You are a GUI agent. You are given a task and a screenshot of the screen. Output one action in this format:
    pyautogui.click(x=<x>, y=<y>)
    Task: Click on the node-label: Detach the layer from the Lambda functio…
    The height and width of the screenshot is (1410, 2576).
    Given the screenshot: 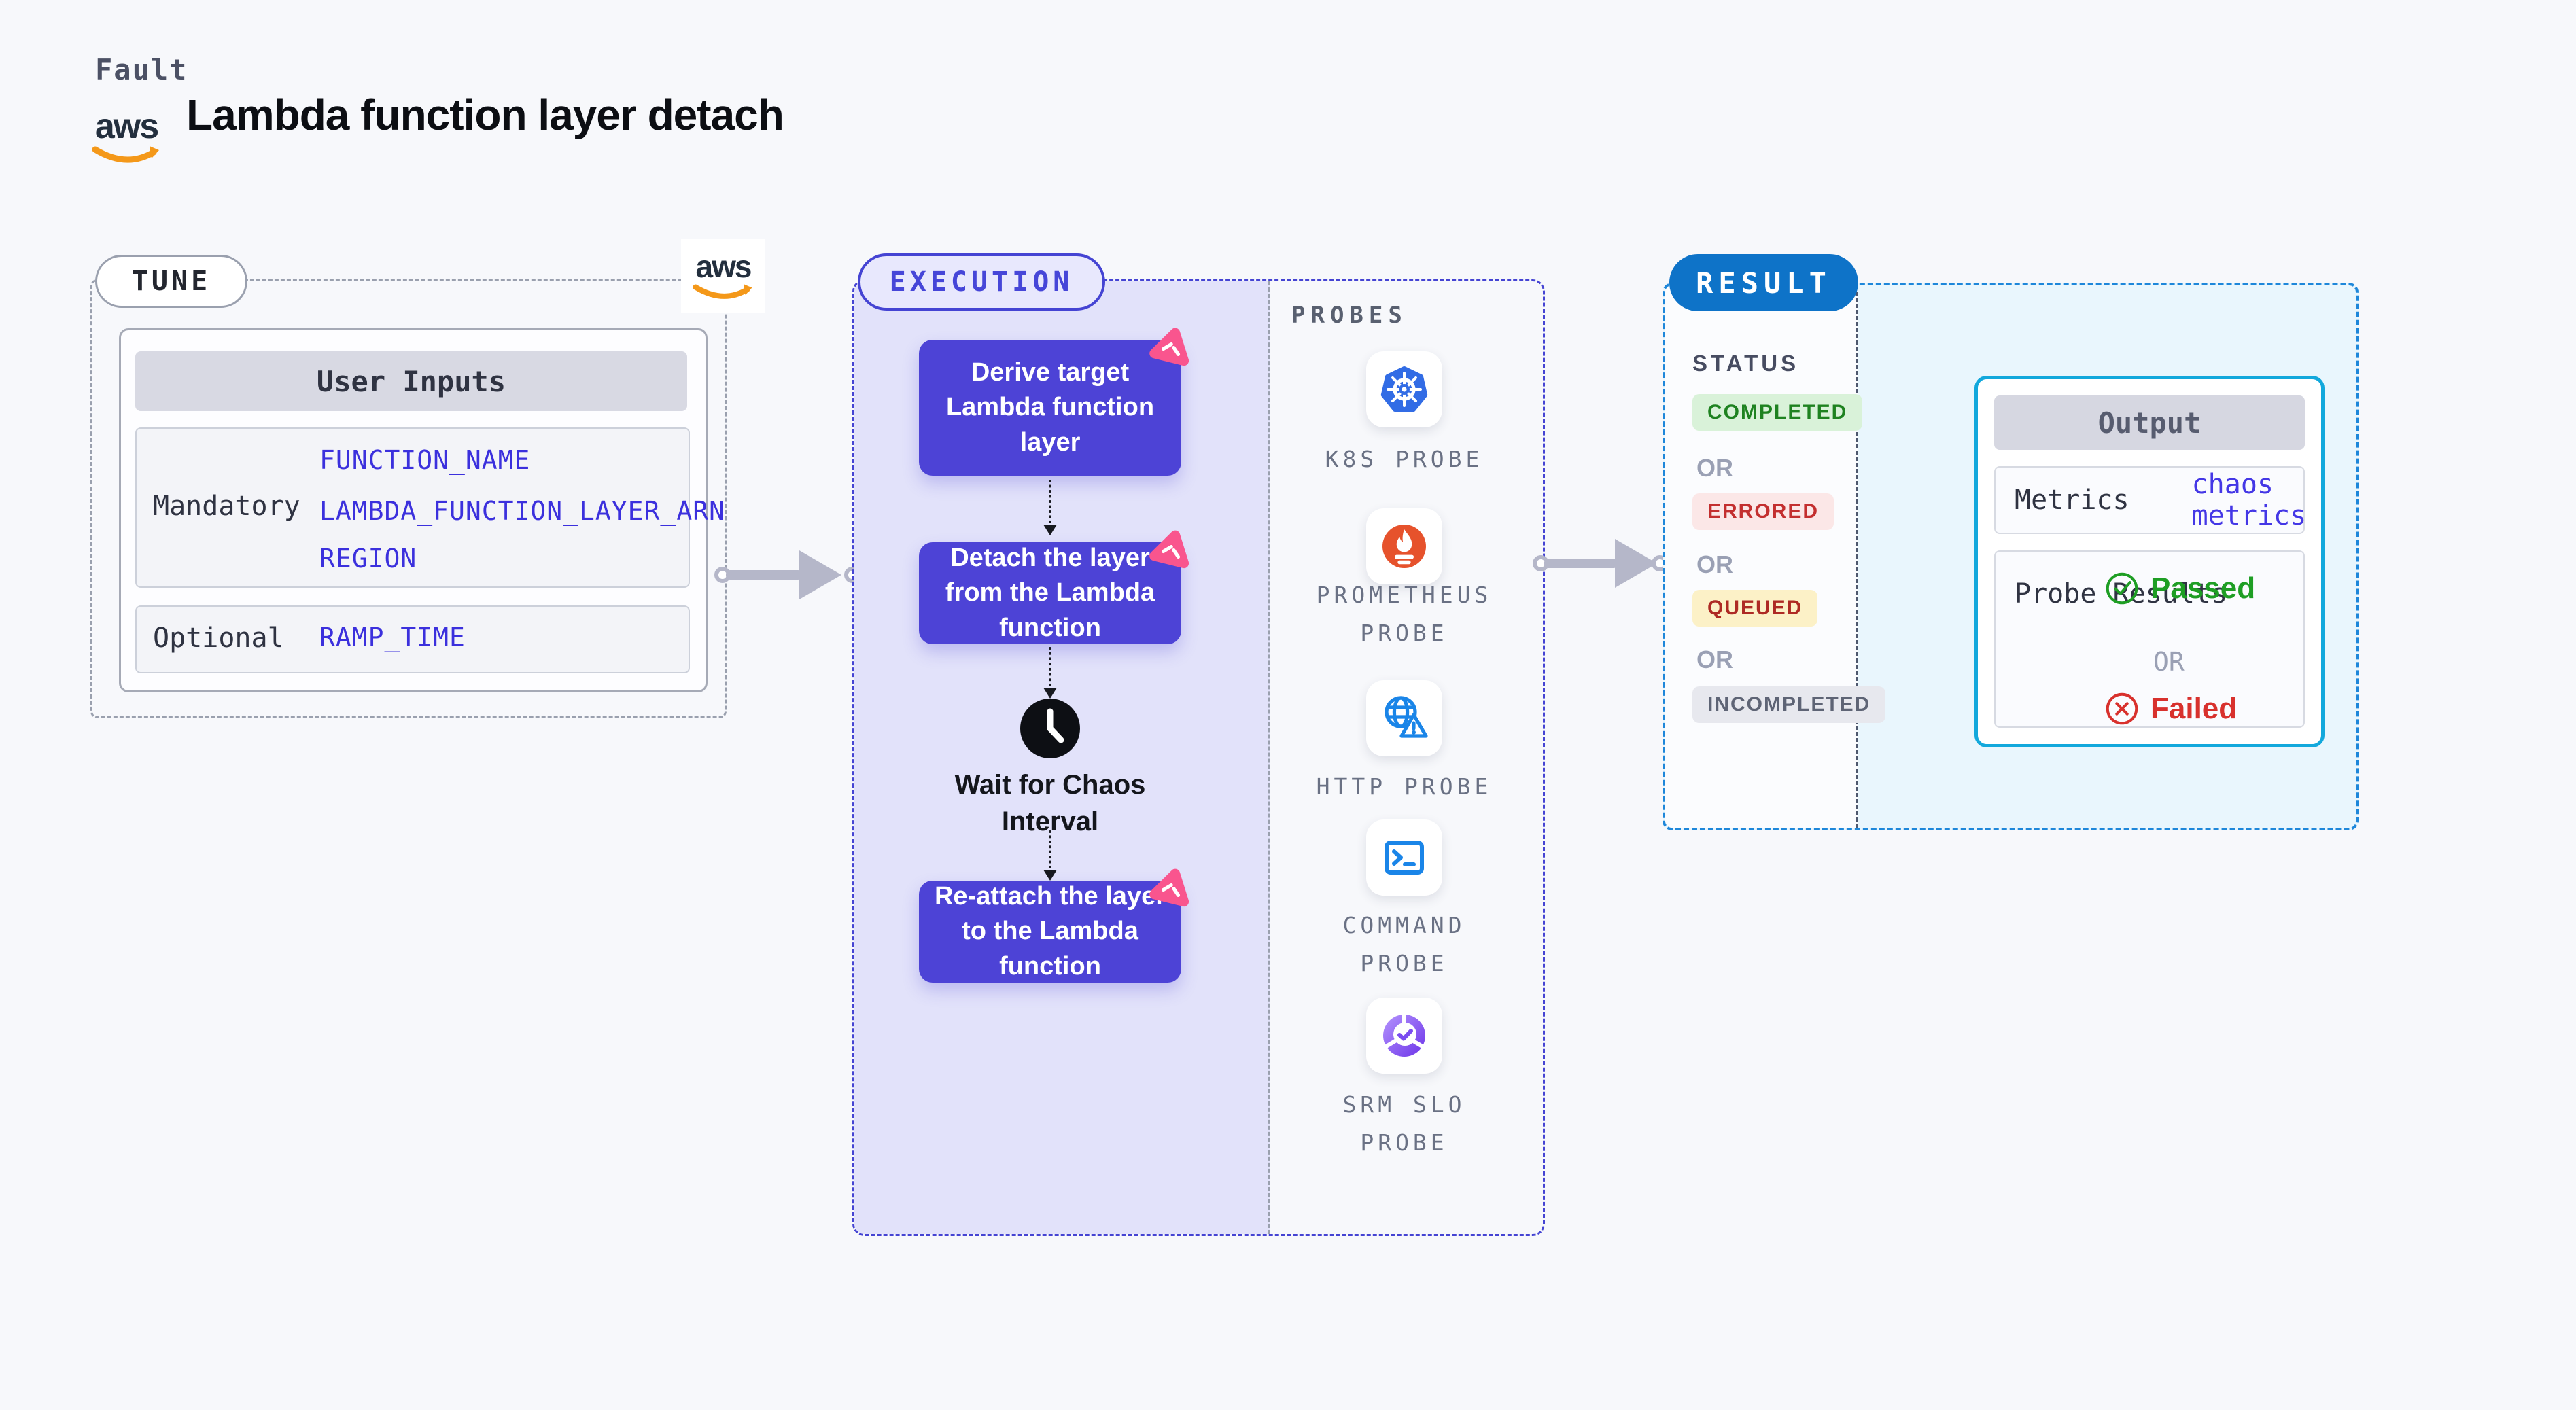 What is the action you would take?
    pyautogui.click(x=1050, y=593)
    